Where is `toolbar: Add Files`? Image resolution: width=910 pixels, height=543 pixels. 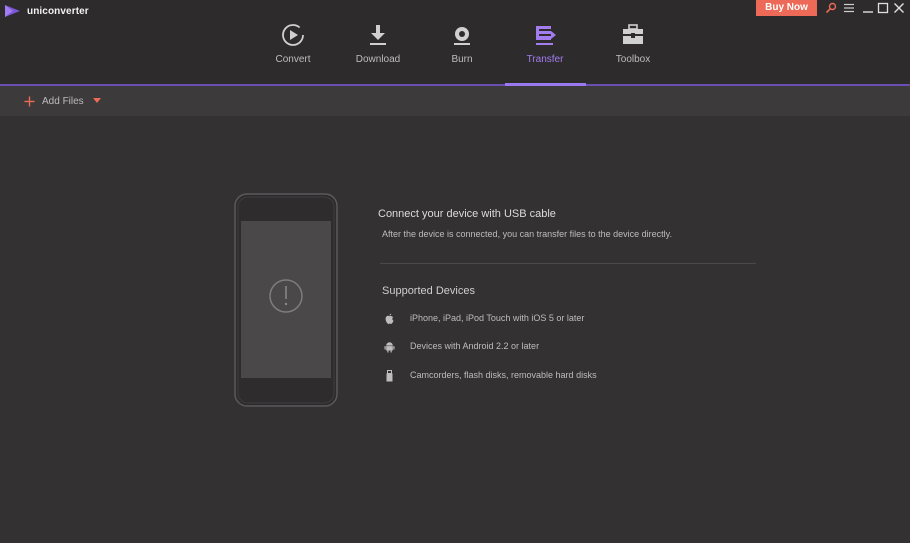
toolbar: Add Files is located at coordinates (455, 101).